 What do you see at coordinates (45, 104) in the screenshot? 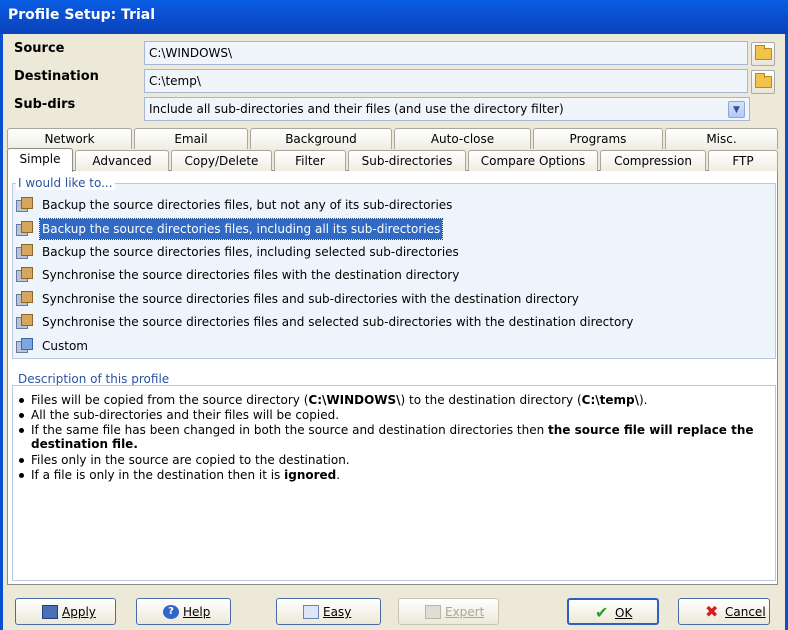
I see `subdirs-label: Sub-dirs` at bounding box center [45, 104].